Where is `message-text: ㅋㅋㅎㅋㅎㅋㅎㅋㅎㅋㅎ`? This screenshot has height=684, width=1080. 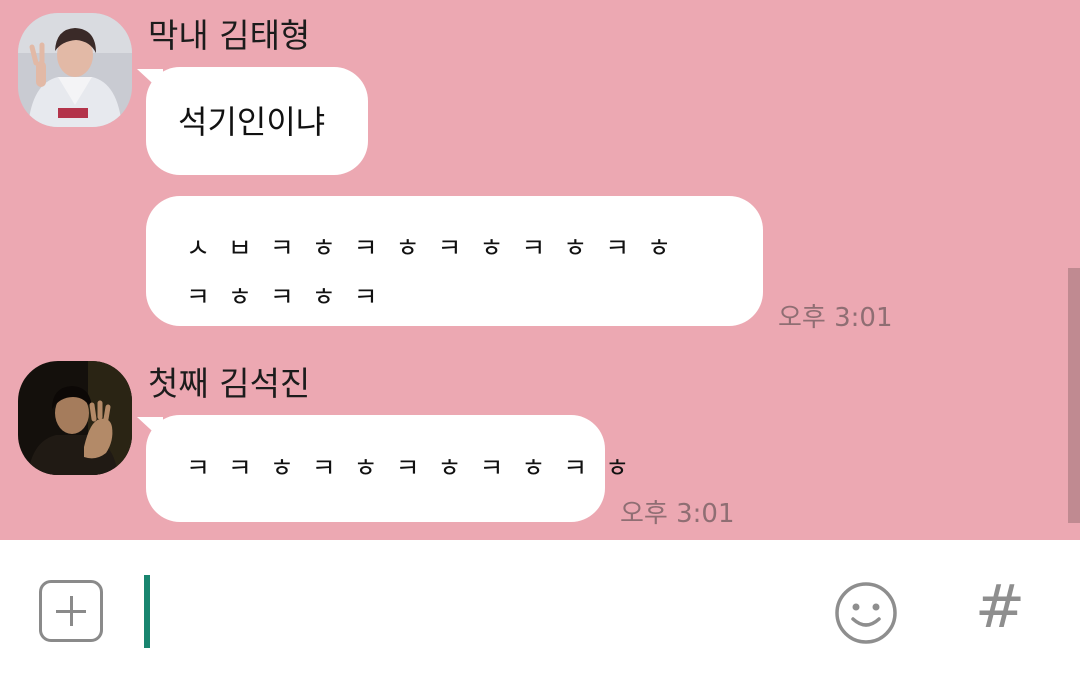
message-text: ㅋㅋㅎㅋㅎㅋㅎㅋㅎㅋㅎ is located at coordinates (417, 469).